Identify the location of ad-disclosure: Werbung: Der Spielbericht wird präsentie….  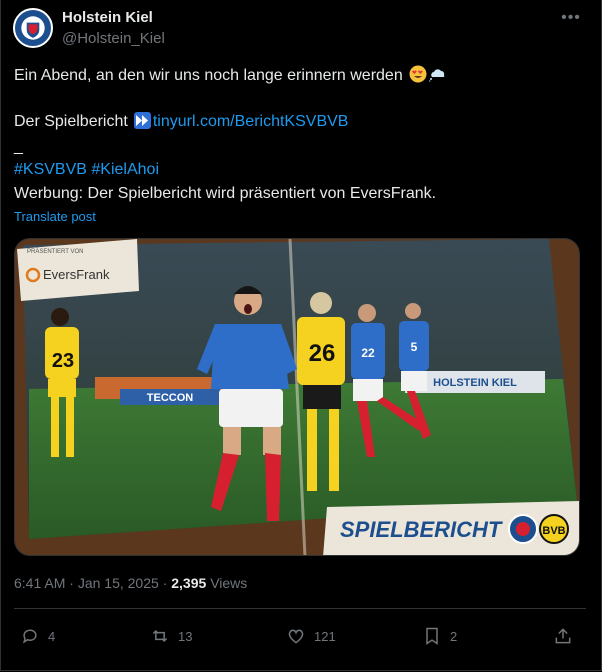
(225, 193).